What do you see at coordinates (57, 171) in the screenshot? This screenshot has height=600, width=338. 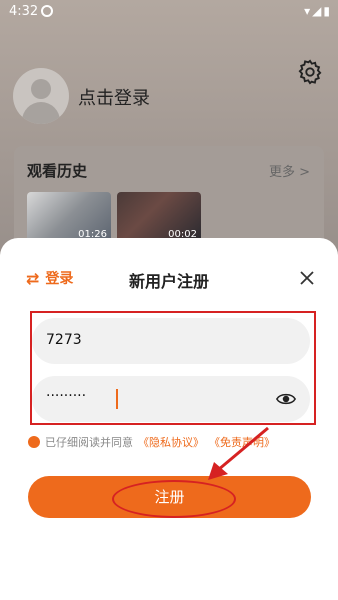 I see `history-title: 观看历史` at bounding box center [57, 171].